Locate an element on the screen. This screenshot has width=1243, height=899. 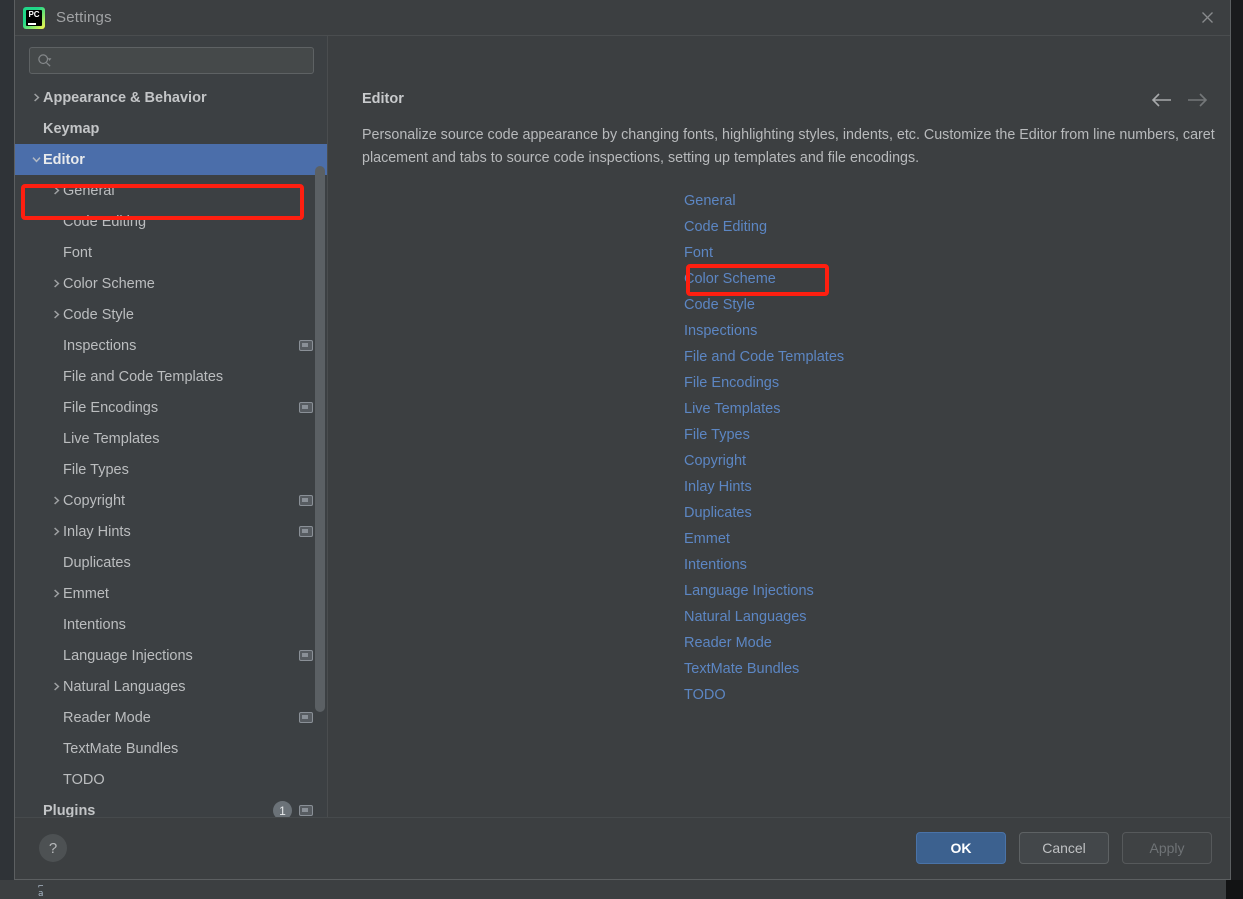
settings-link-inlay-hints: Inlay Hints is located at coordinates (718, 487).